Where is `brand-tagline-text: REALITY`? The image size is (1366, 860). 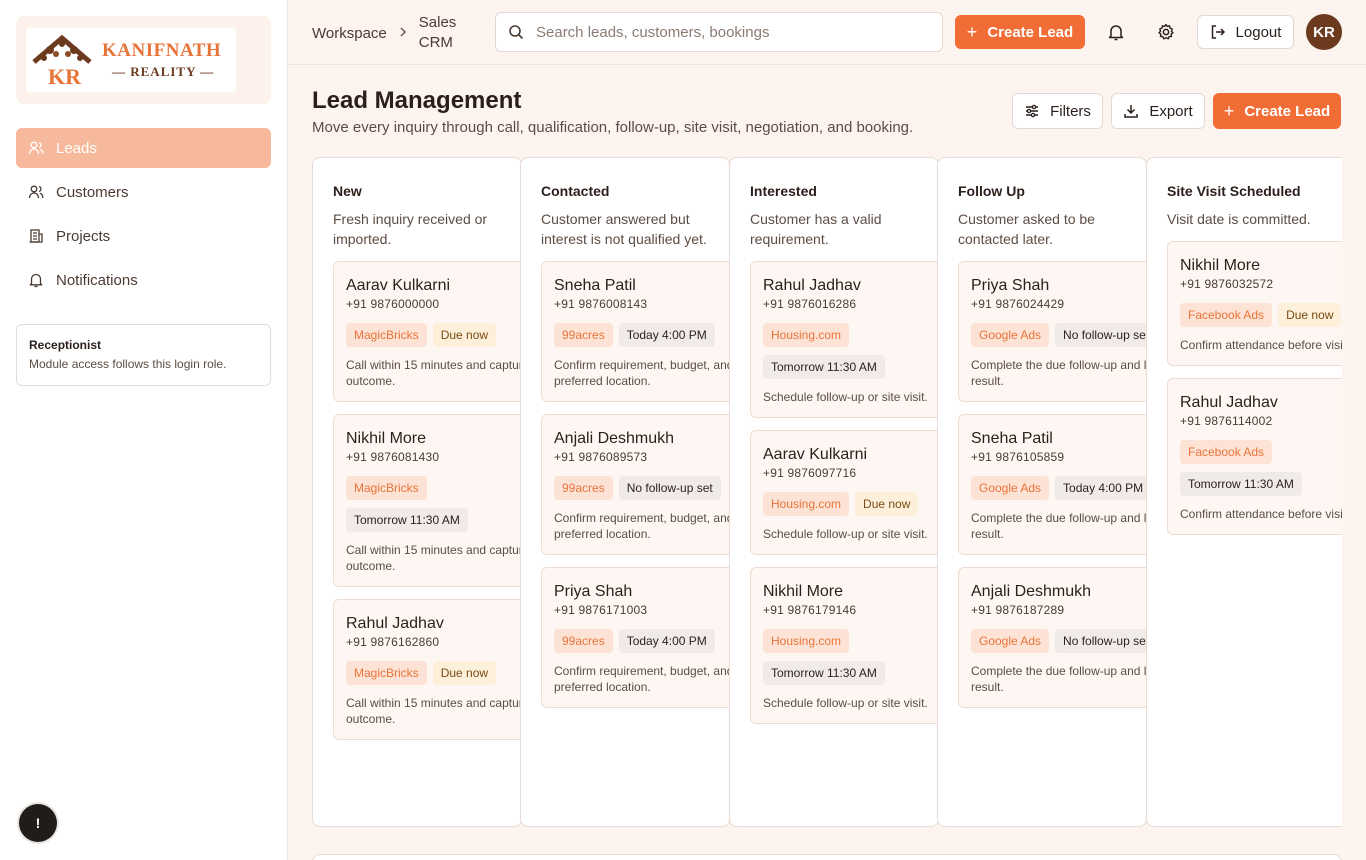
brand-tagline-text: REALITY is located at coordinates (163, 71).